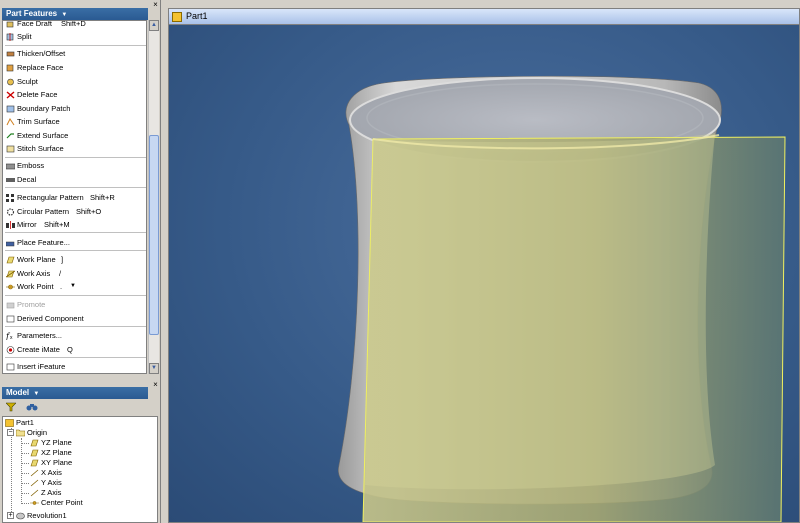 The image size is (800, 523). Describe the element at coordinates (154, 25) in the screenshot. I see `scroll-up-icon: ▲` at that location.